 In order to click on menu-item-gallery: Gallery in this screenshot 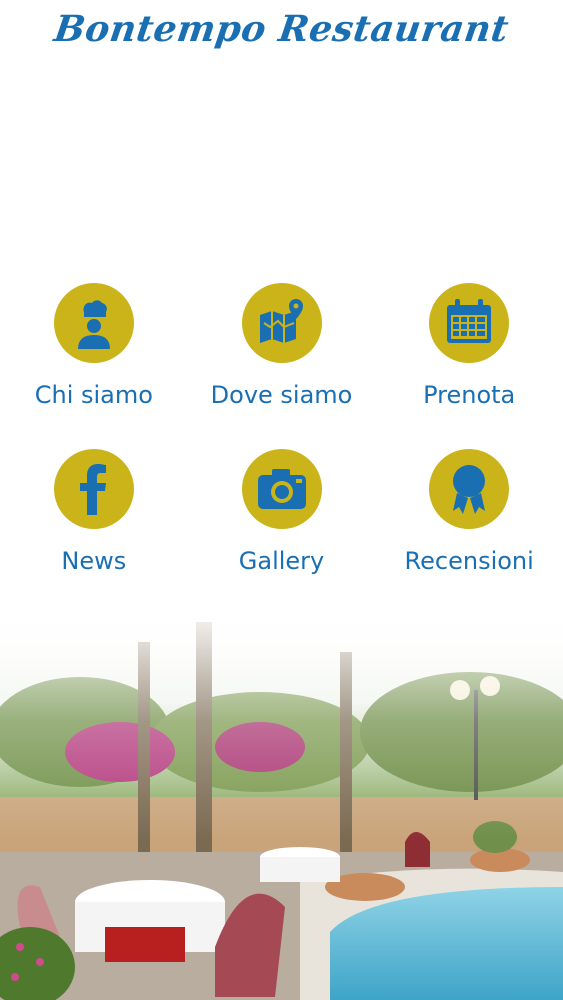, I will do `click(282, 512)`.